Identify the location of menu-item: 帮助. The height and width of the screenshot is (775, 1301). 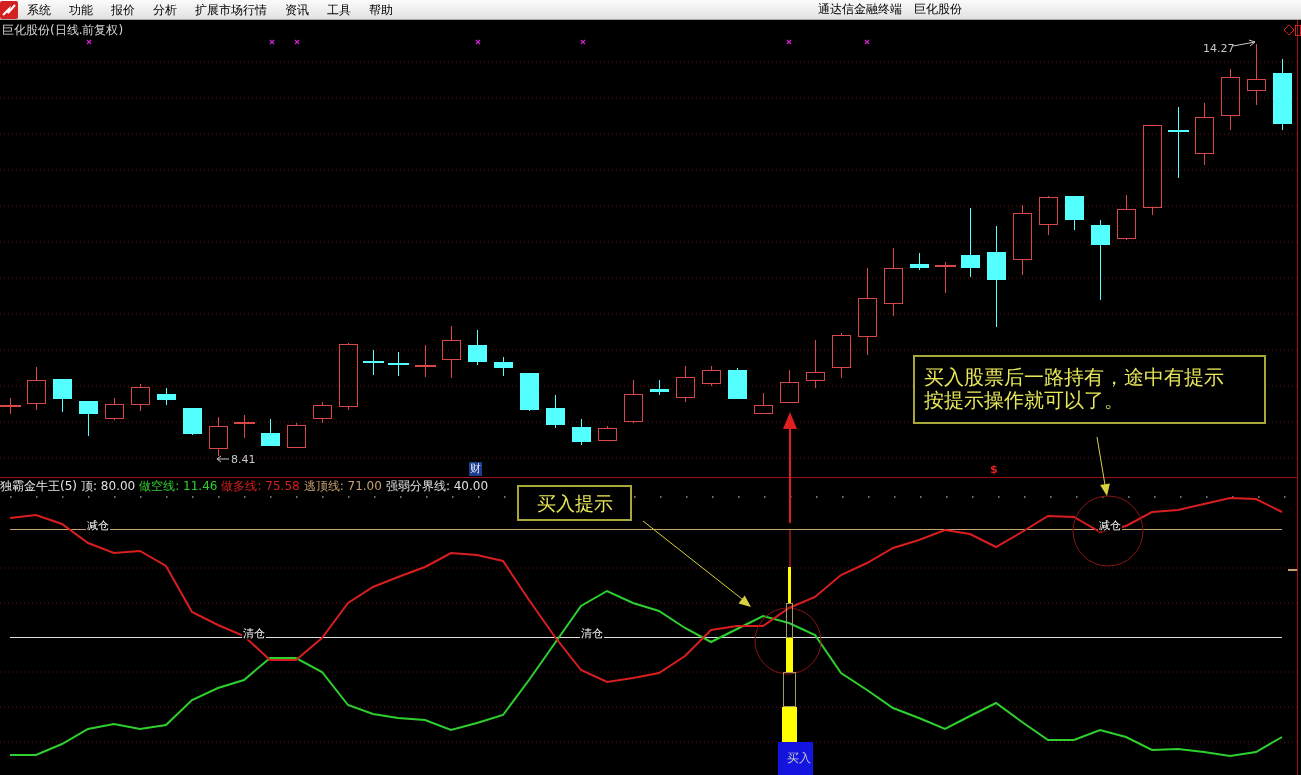
(381, 9).